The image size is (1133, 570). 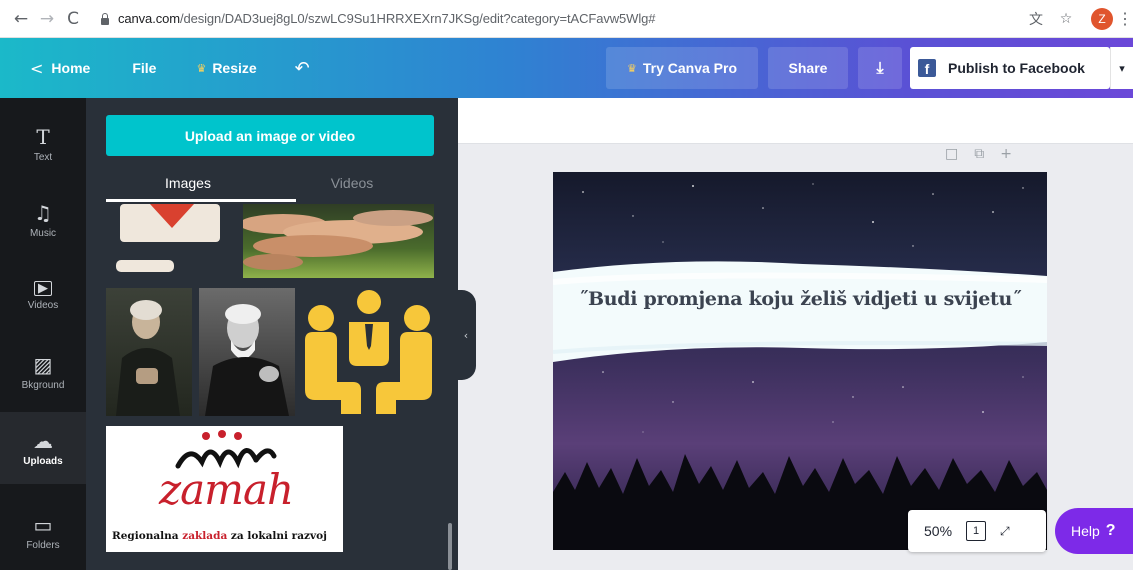 What do you see at coordinates (690, 68) in the screenshot?
I see `try-pro-label: Try Canva Pro` at bounding box center [690, 68].